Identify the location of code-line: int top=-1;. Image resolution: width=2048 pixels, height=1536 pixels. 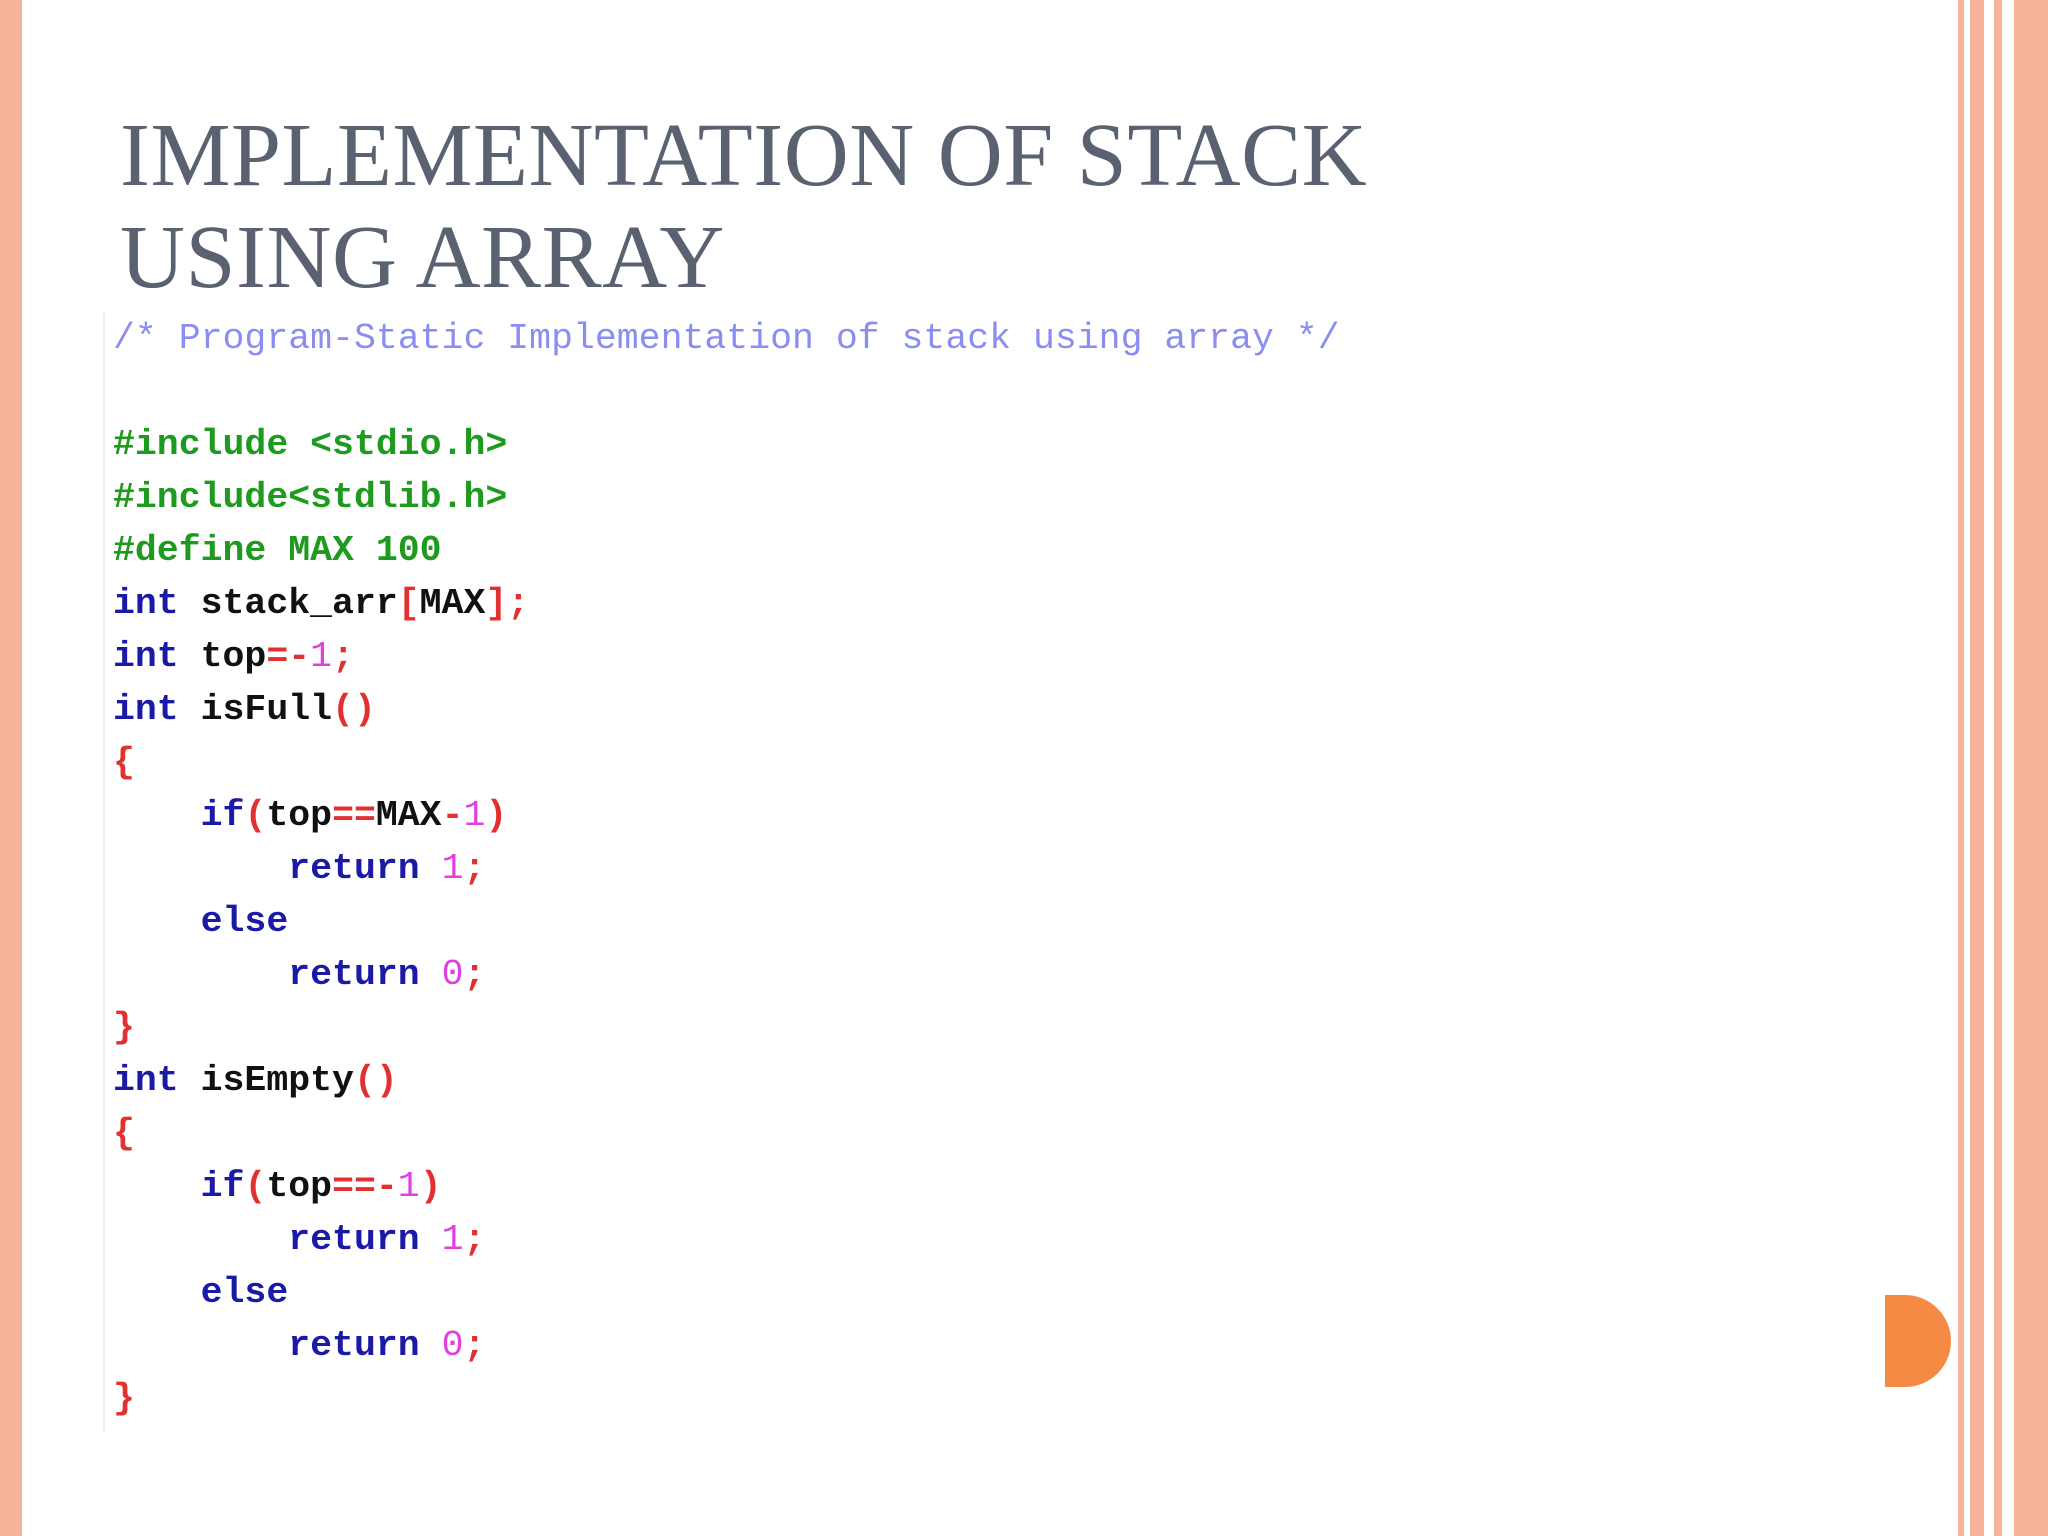
(963, 656).